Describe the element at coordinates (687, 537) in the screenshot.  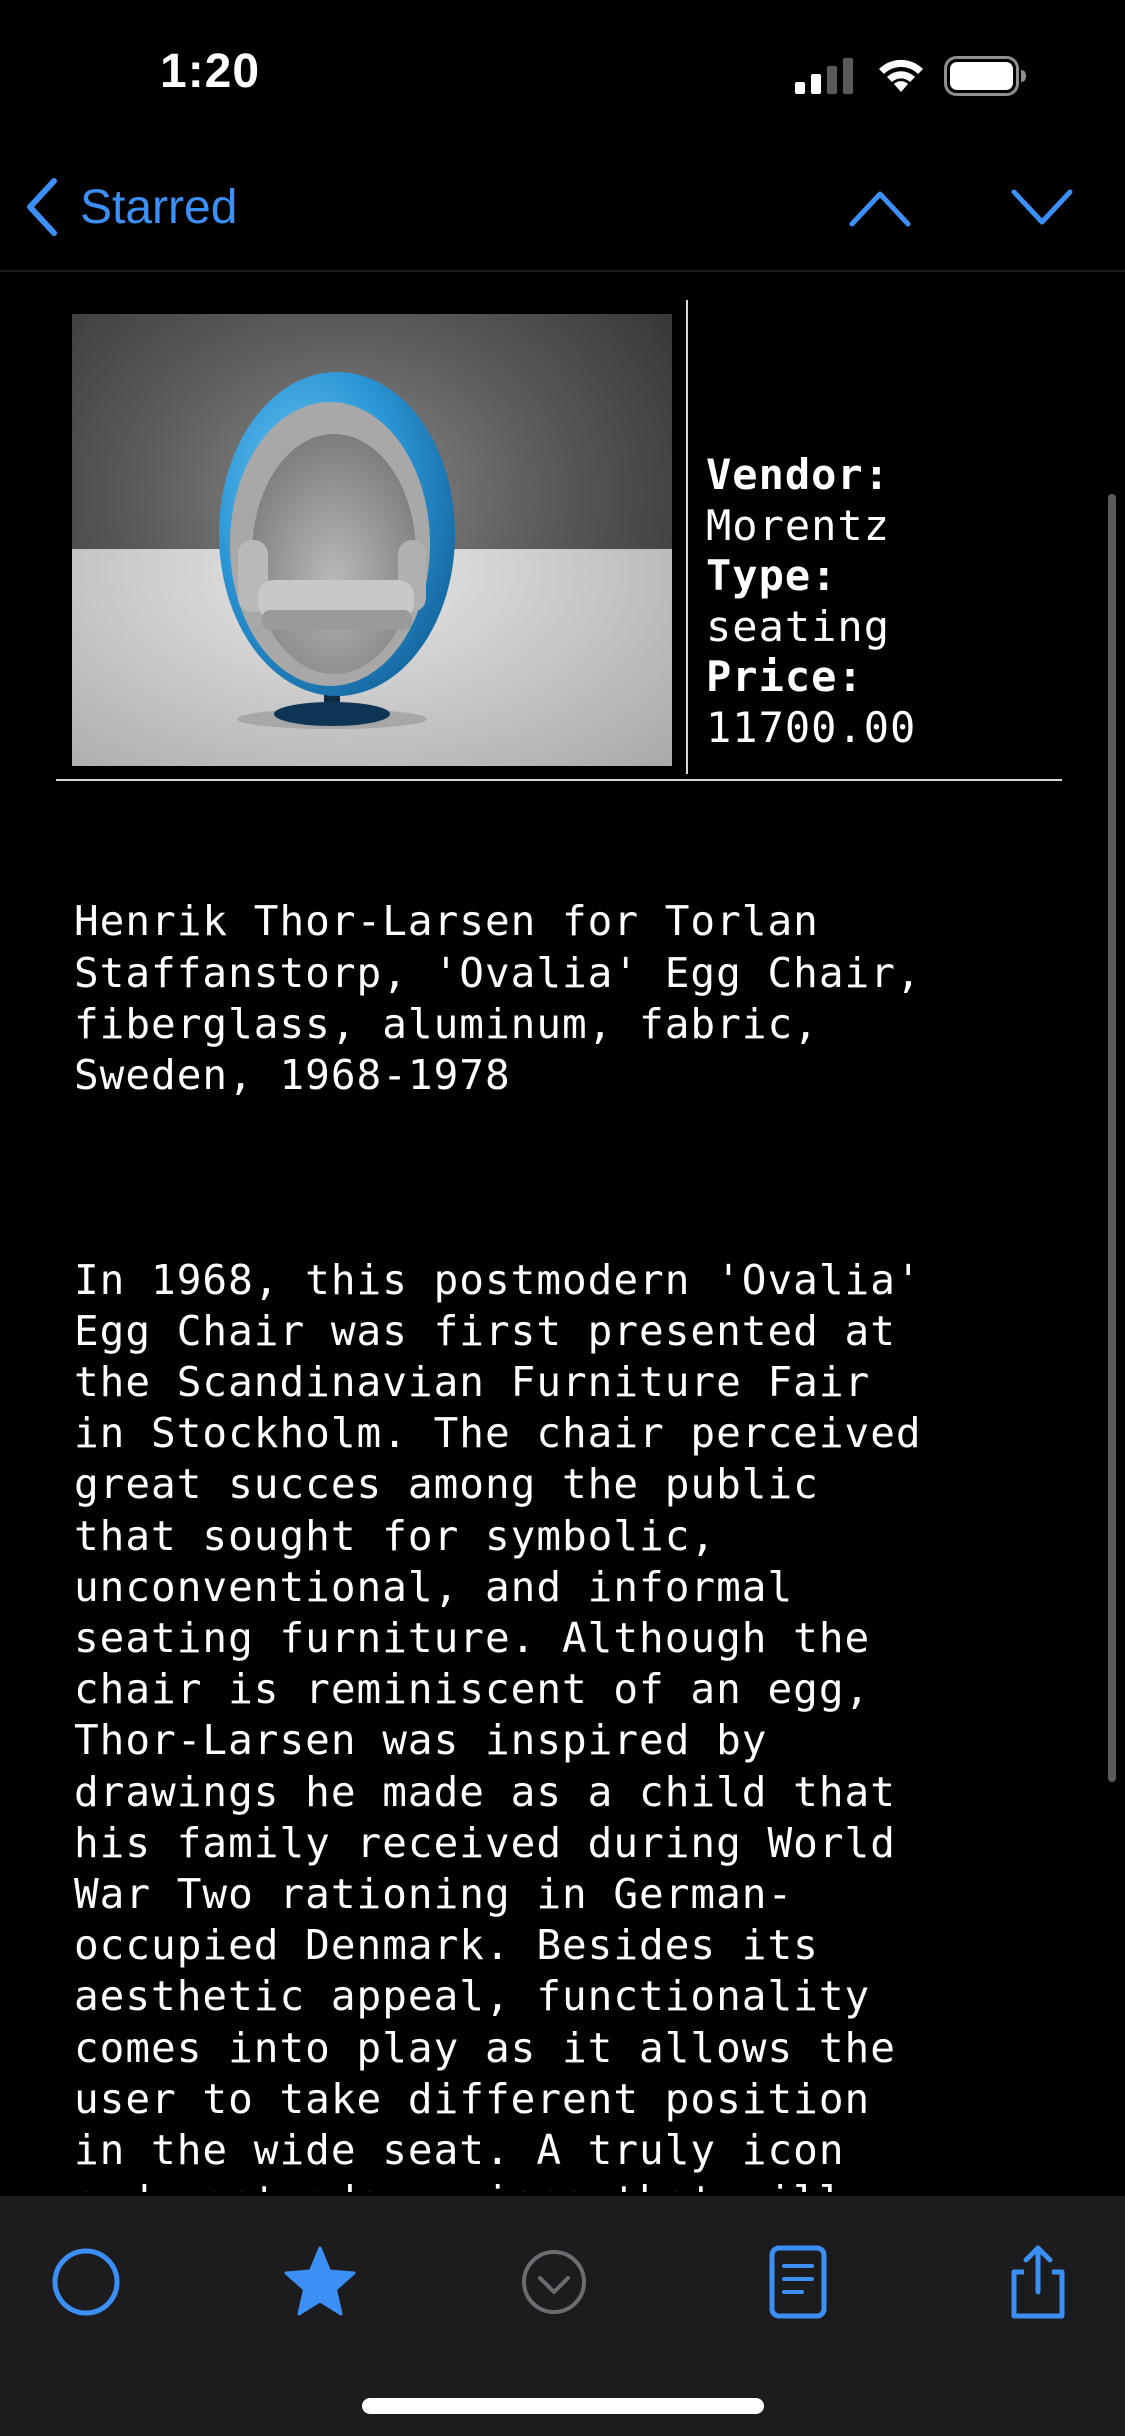
I see `vertical-divider` at that location.